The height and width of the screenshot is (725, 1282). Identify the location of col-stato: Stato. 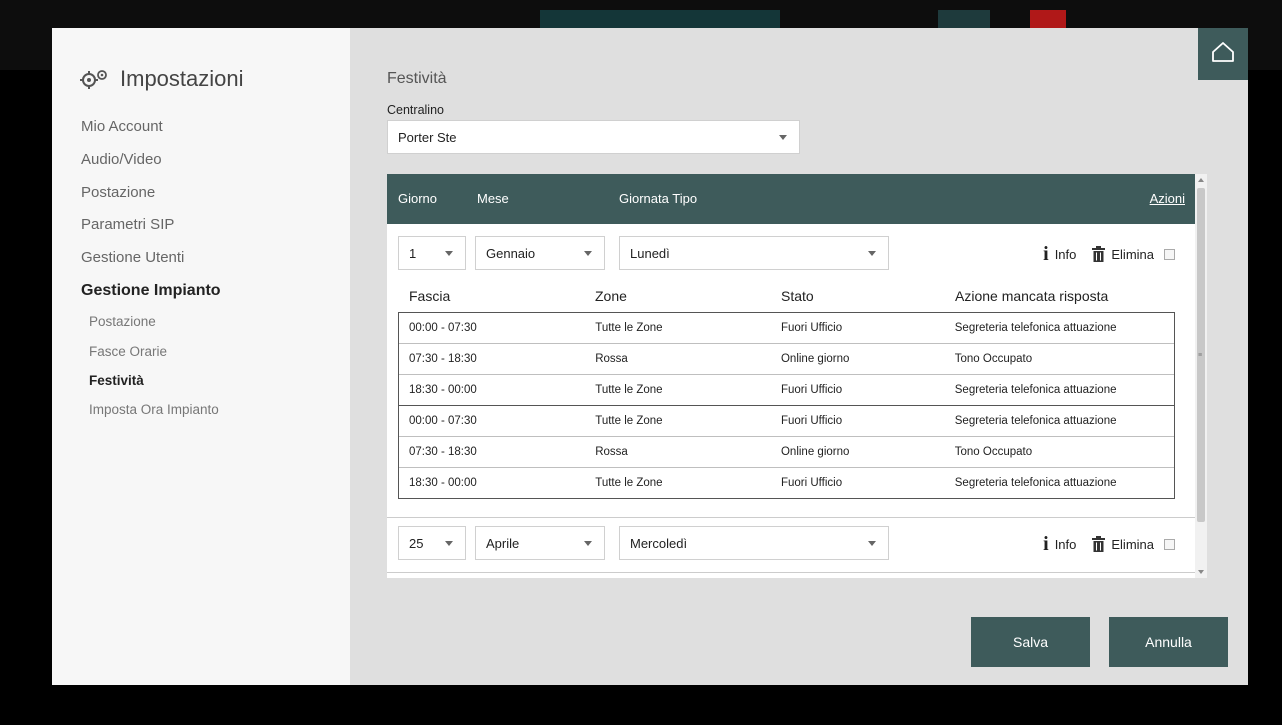
(797, 296).